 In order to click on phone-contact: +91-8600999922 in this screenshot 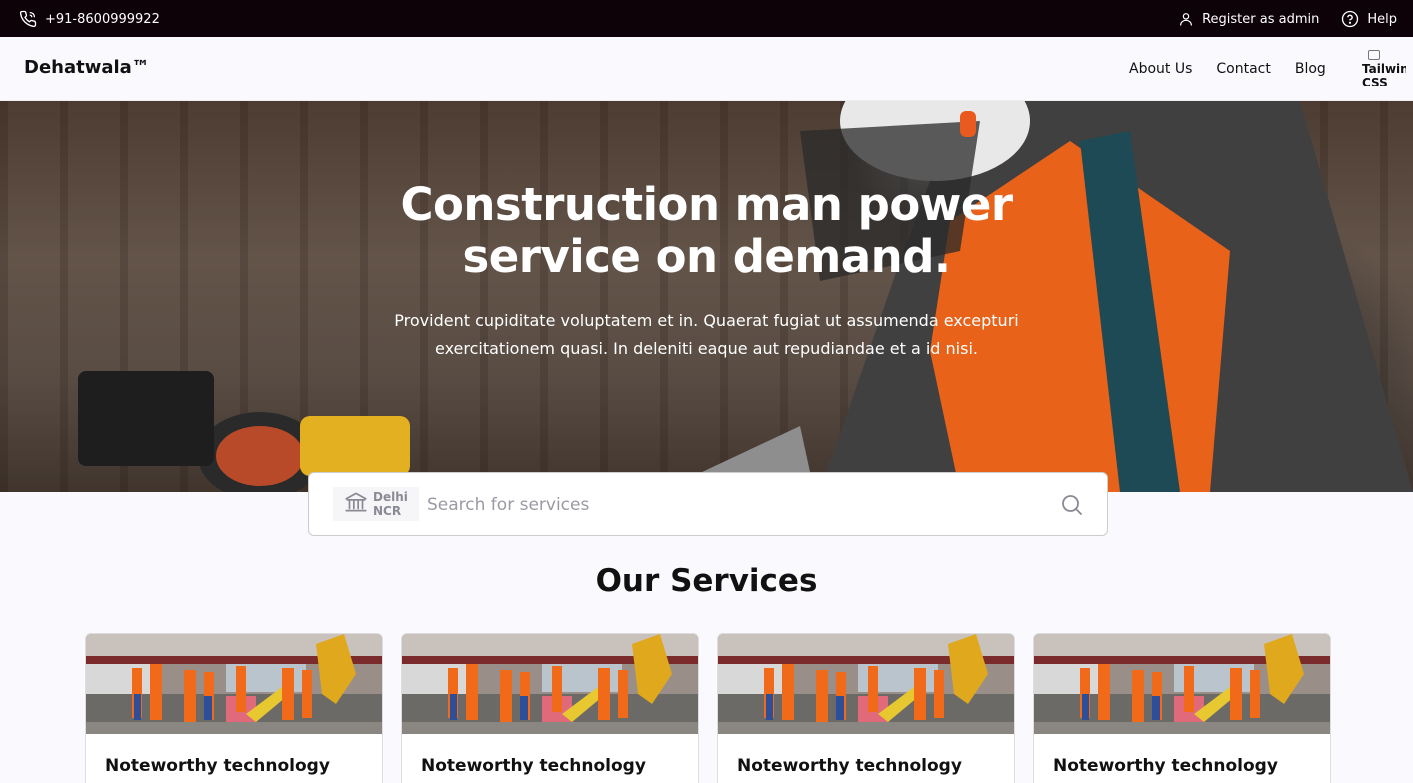, I will do `click(89, 19)`.